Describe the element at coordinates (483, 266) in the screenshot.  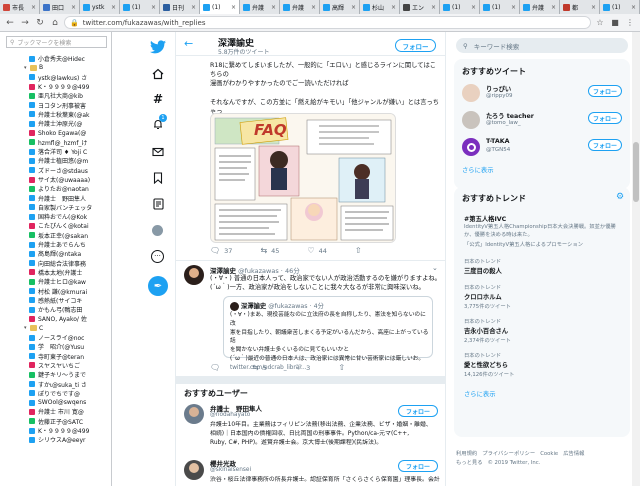
I see `trend-item: 日本のトレンド 三度目の殺人` at that location.